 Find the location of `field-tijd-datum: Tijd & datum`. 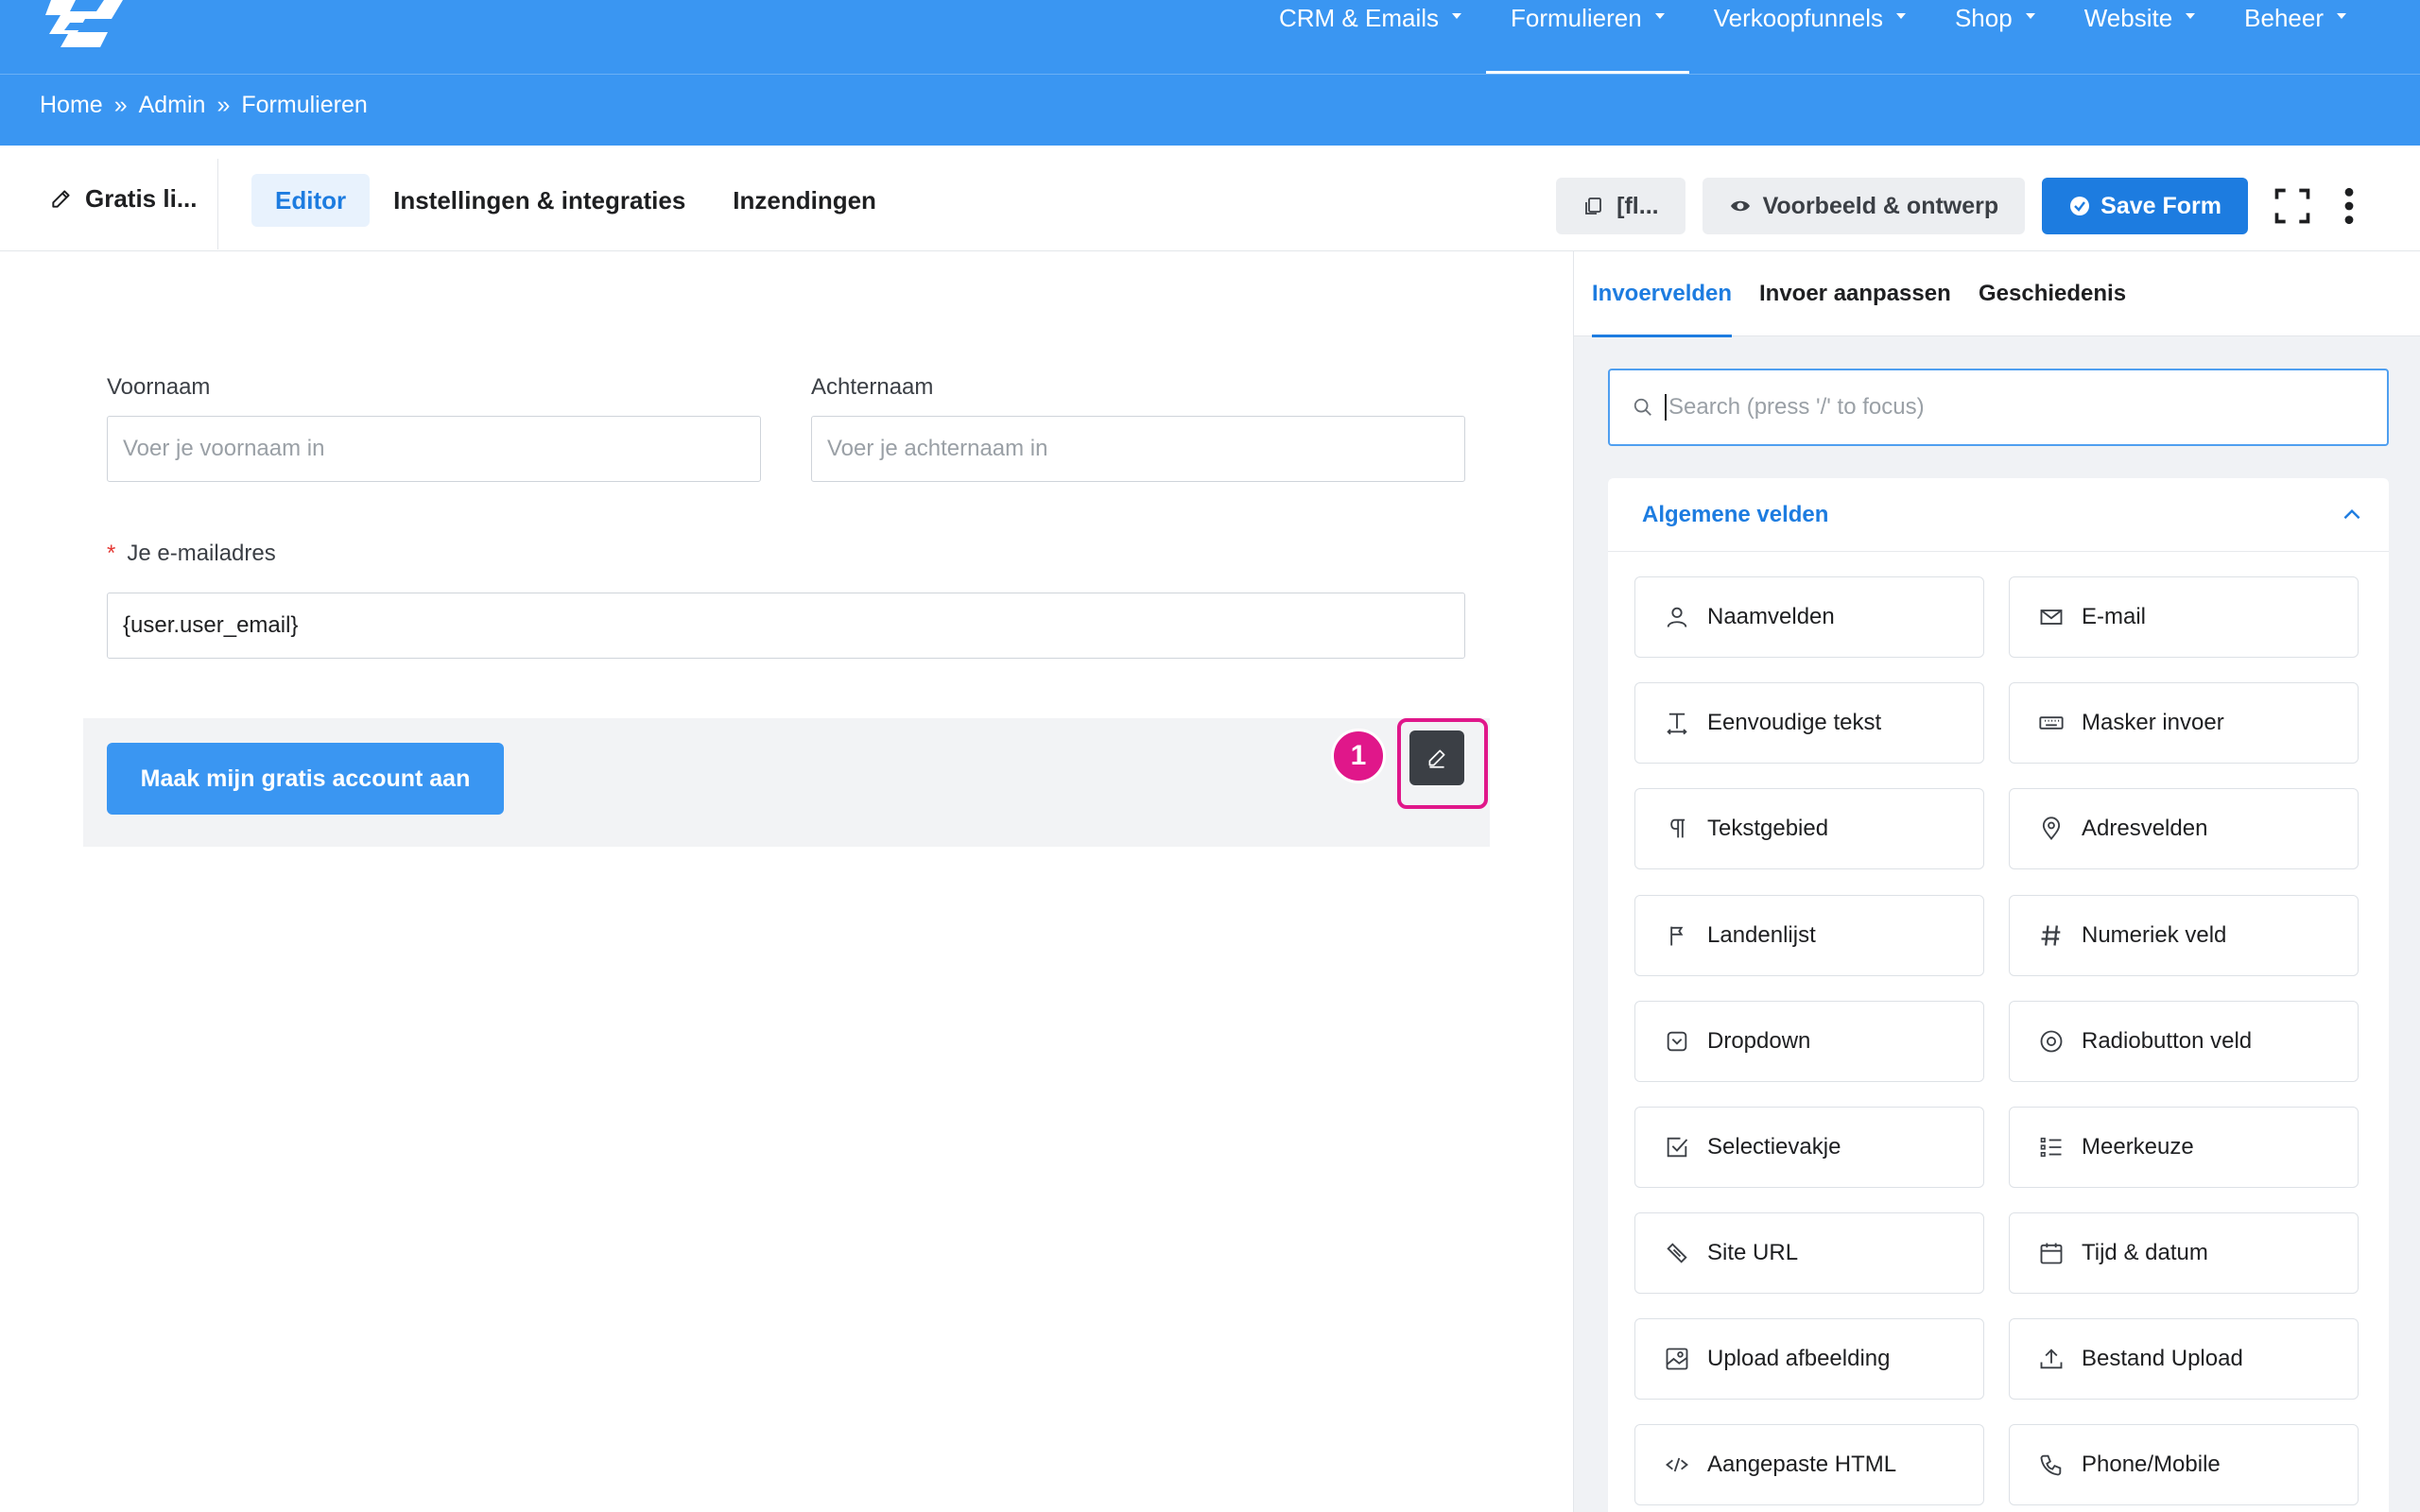

field-tijd-datum: Tijd & datum is located at coordinates (2184, 1253).